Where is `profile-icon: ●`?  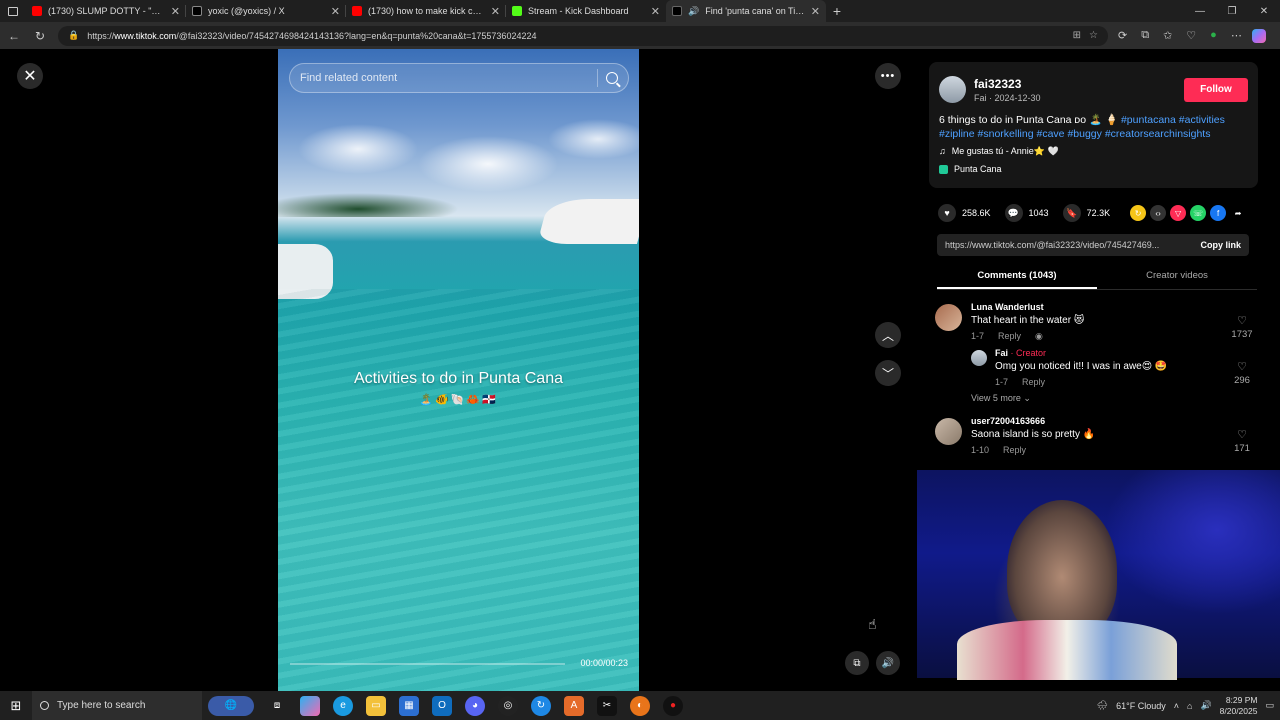 profile-icon: ● is located at coordinates (1213, 35).